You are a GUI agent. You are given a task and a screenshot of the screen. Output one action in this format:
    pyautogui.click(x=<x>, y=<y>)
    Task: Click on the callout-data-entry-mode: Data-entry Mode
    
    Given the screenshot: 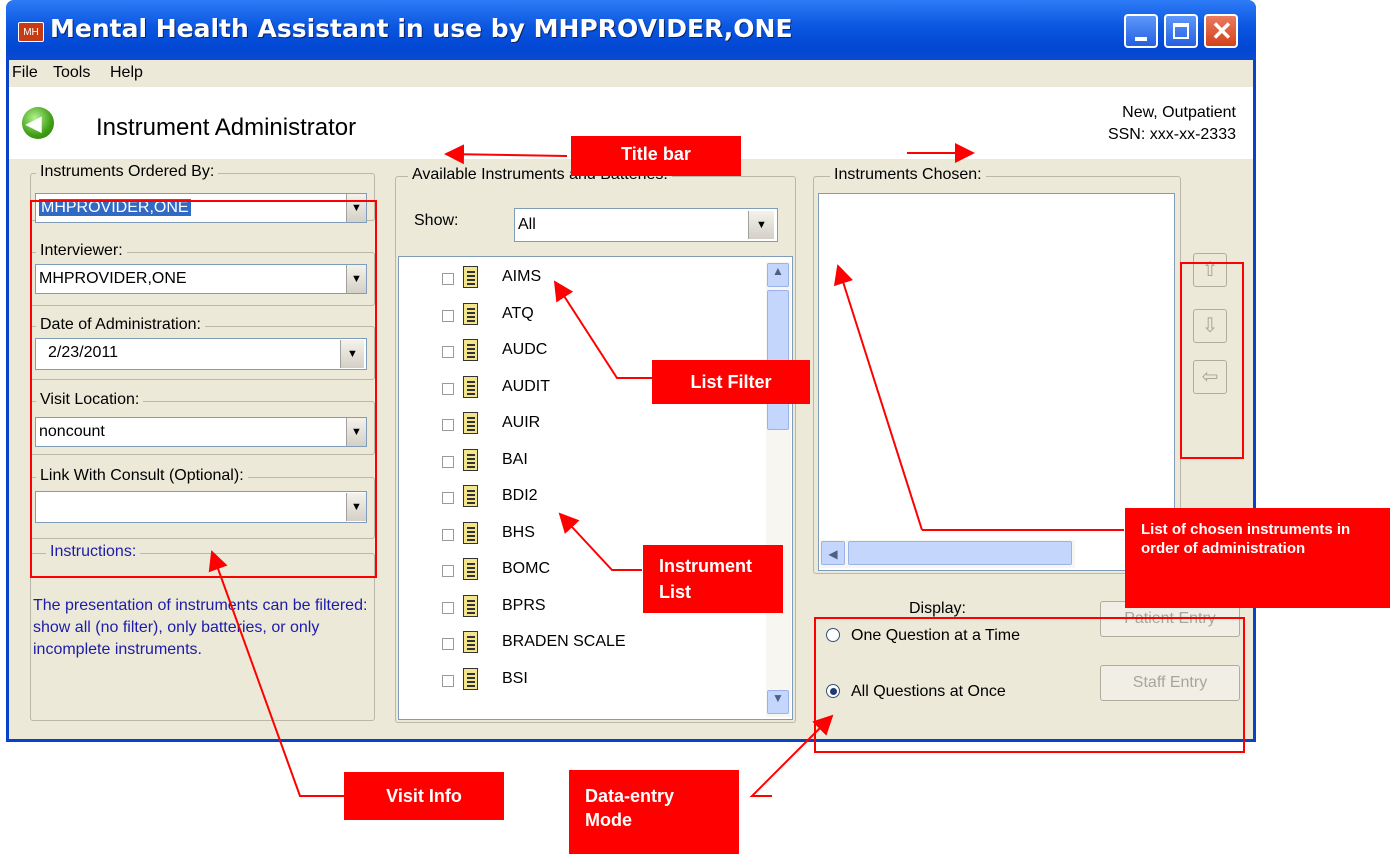 What is the action you would take?
    pyautogui.click(x=654, y=812)
    